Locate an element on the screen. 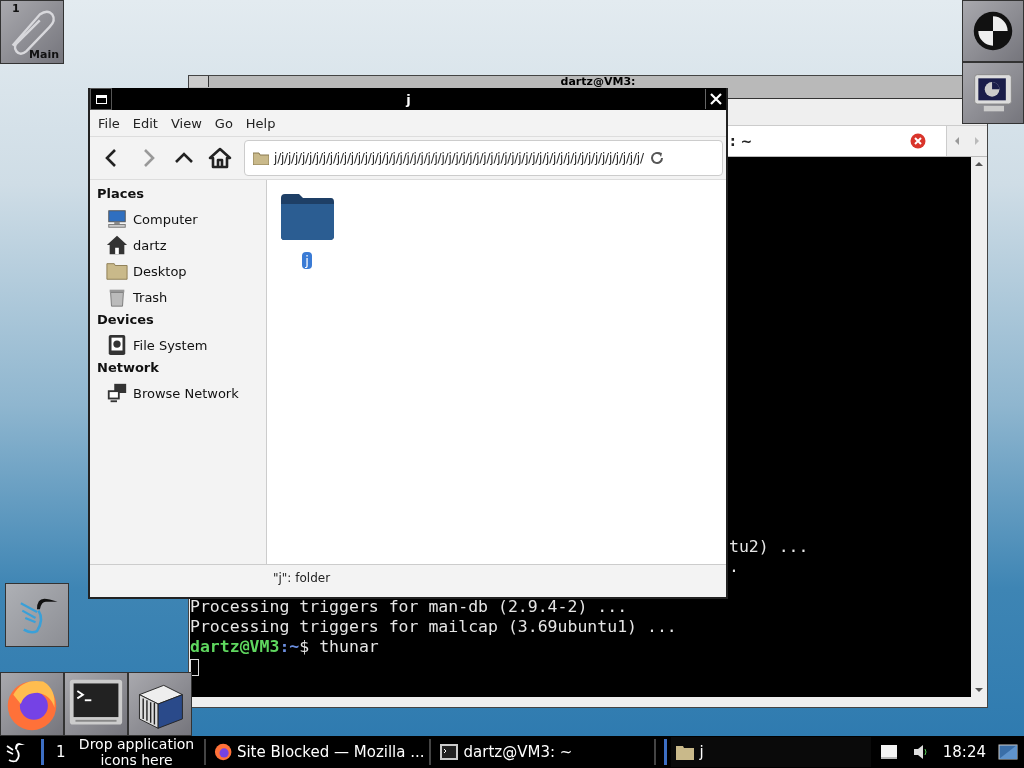 This screenshot has width=1024, height=768. prompt-path: :~ is located at coordinates (289, 647).